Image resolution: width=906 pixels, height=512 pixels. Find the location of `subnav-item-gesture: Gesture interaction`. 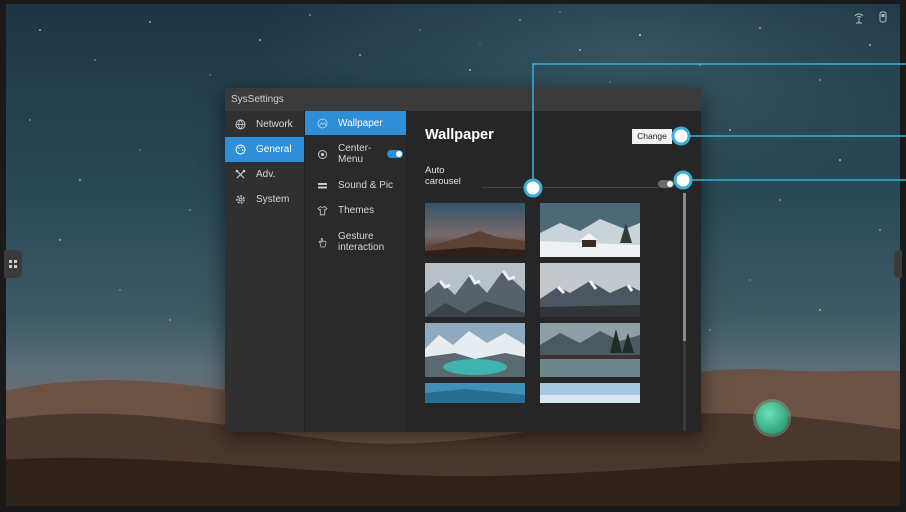

subnav-item-gesture: Gesture interaction is located at coordinates (355, 242).